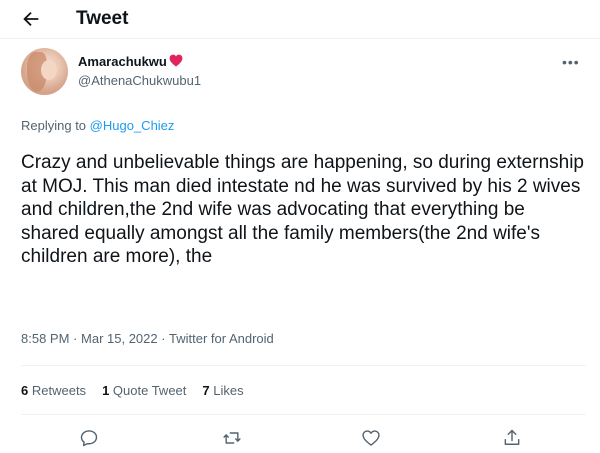 The height and width of the screenshot is (453, 600). I want to click on quotes-stat: 1 Quote Tweet, so click(144, 390).